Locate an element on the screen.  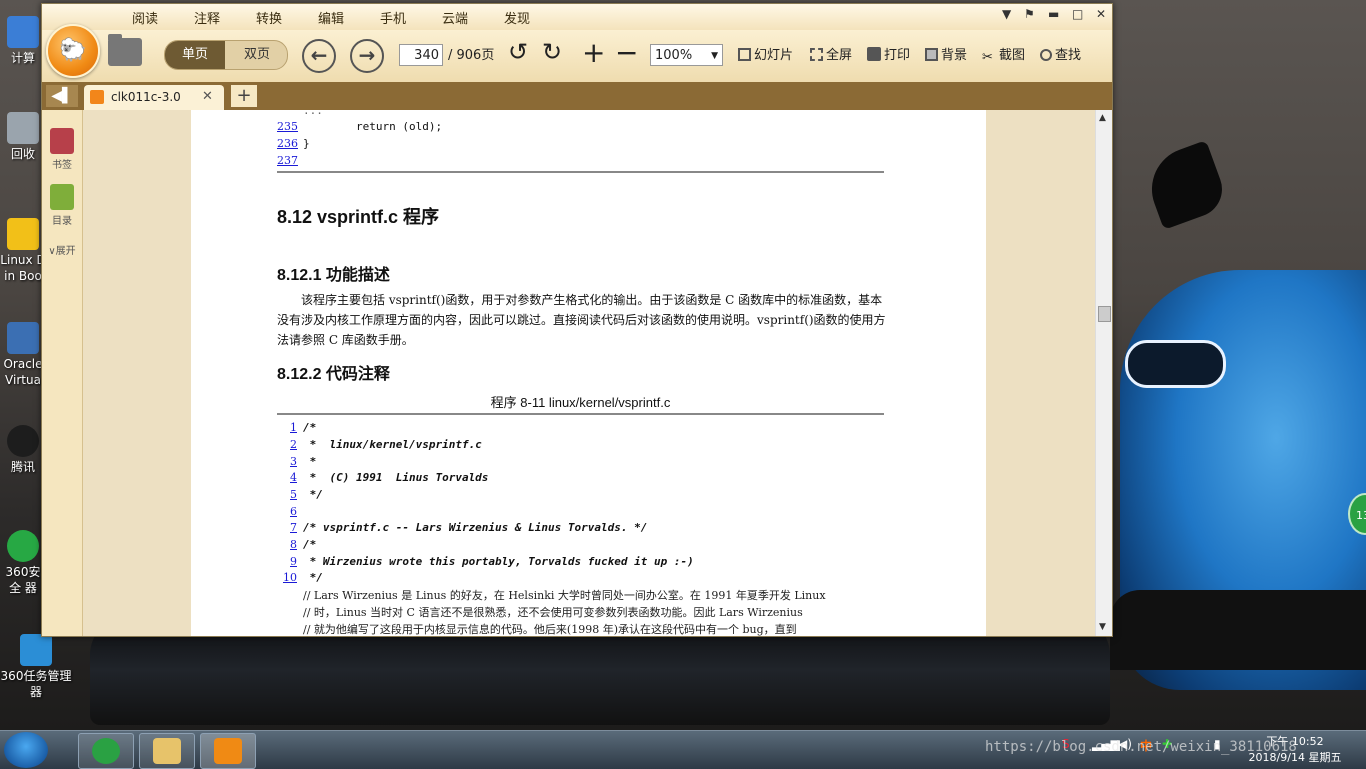
desktop-icon-computer: 计算 is located at coordinates (23, 41).